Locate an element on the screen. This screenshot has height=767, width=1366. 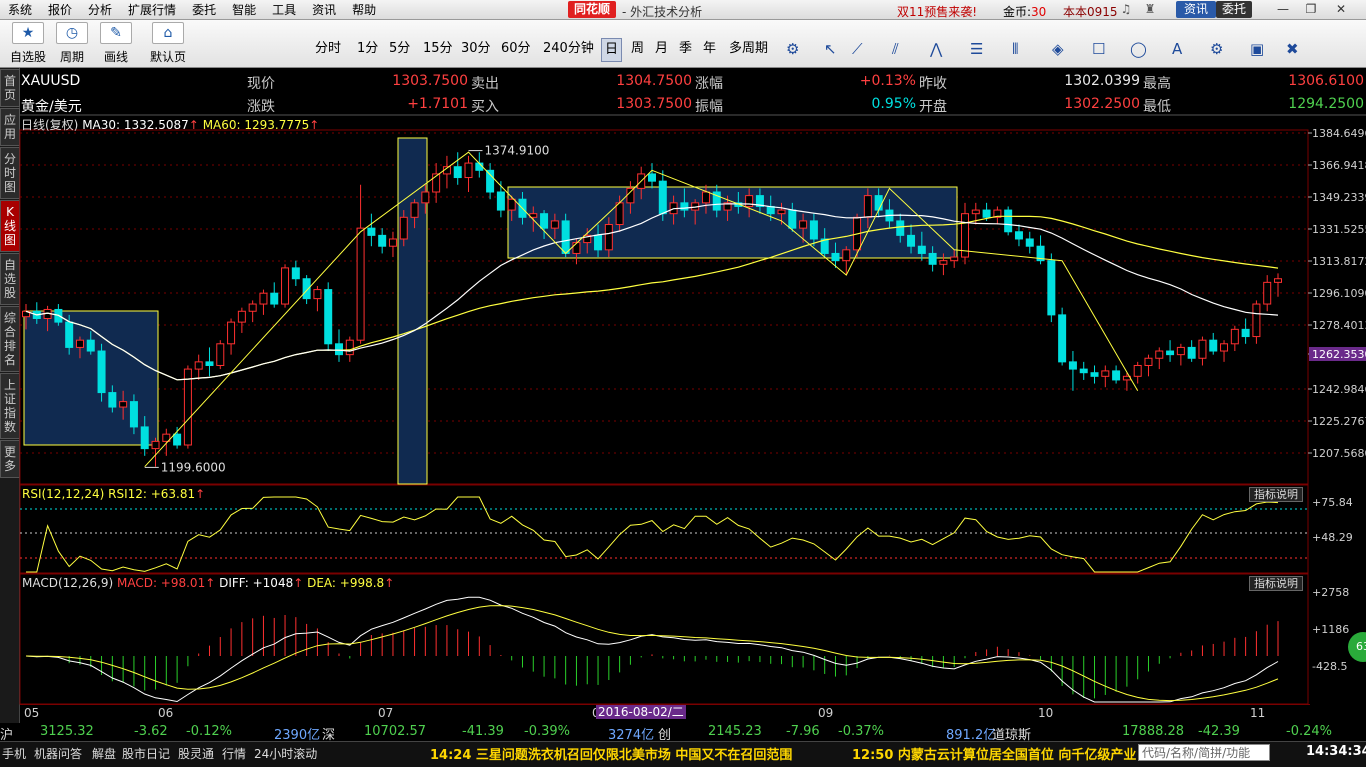
high-label: 最高 is located at coordinates (1157, 84).